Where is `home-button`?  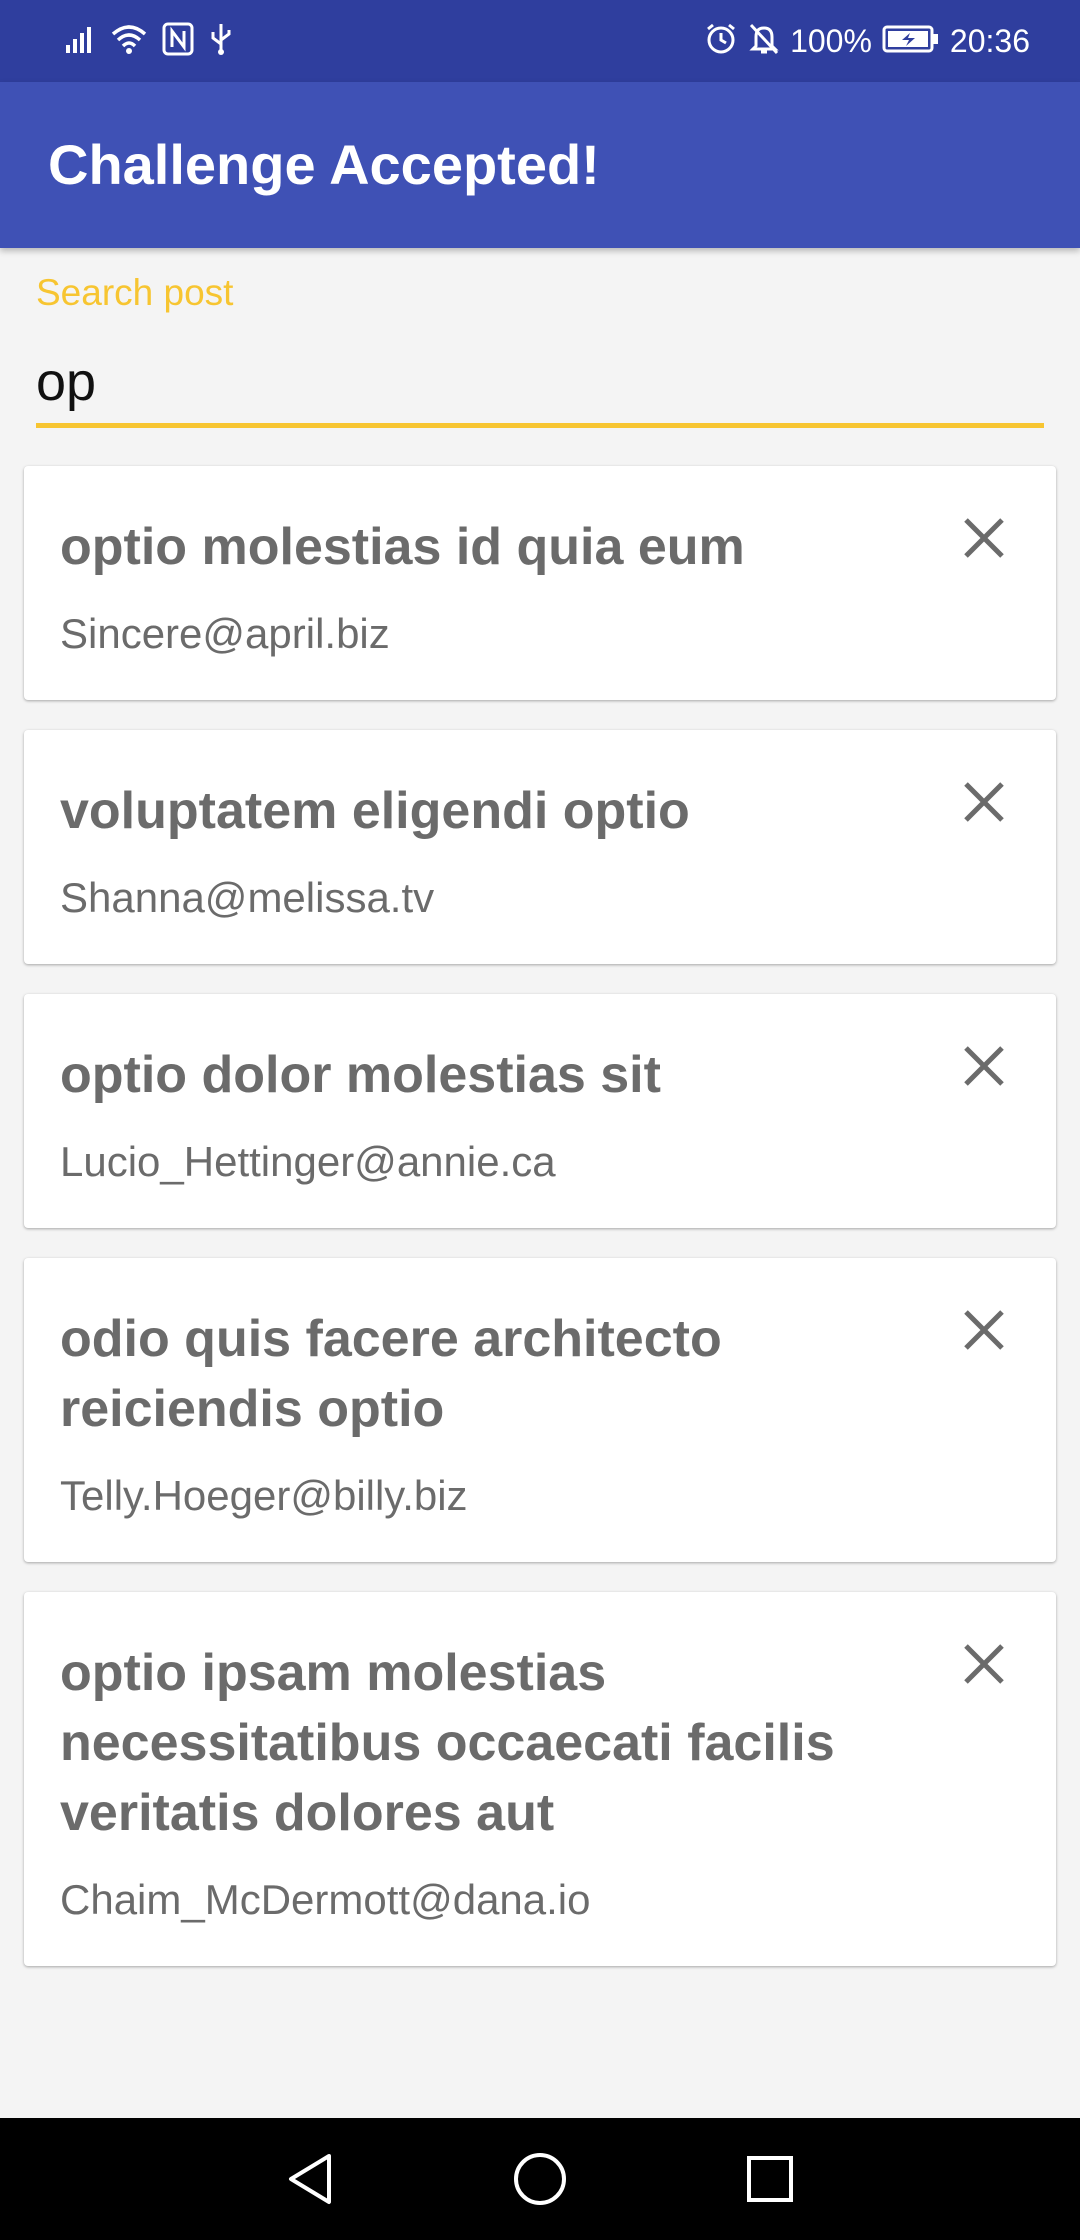
home-button is located at coordinates (540, 2179).